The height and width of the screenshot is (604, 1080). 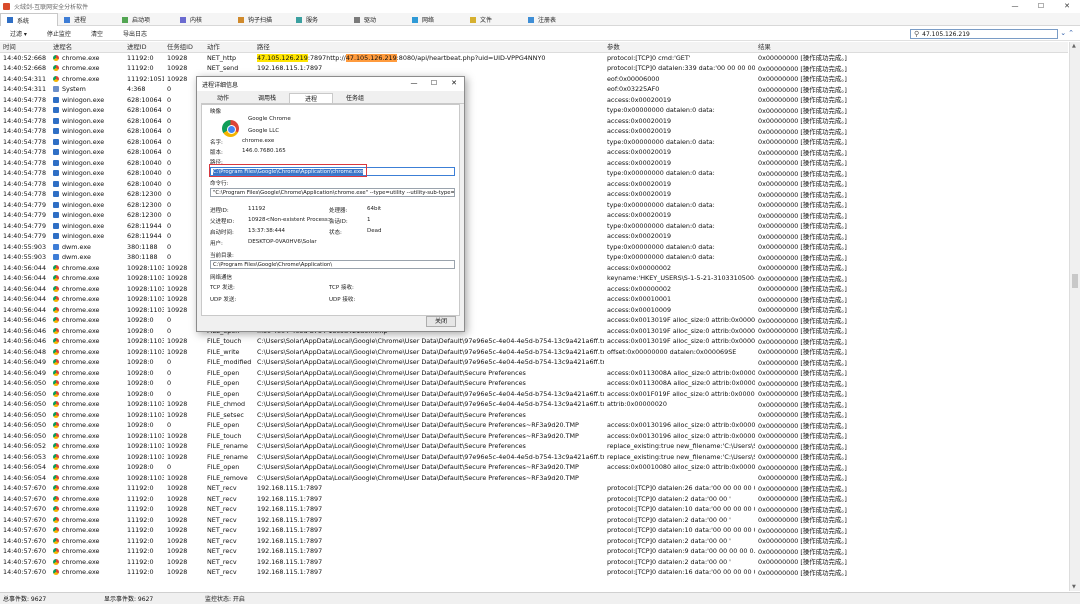 What do you see at coordinates (434, 83) in the screenshot?
I see `dialog-maximize-button: ☐` at bounding box center [434, 83].